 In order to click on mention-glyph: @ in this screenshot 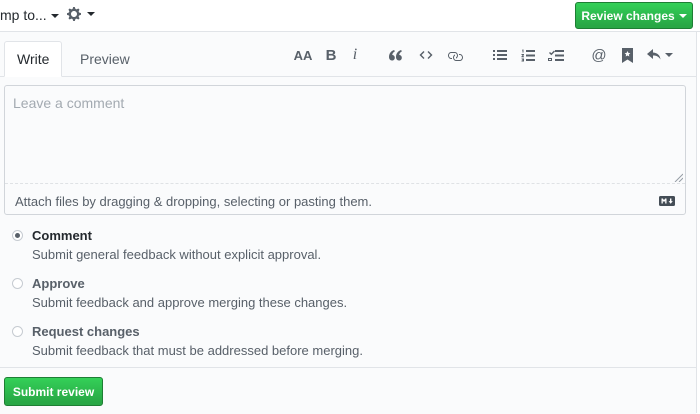, I will do `click(599, 55)`.